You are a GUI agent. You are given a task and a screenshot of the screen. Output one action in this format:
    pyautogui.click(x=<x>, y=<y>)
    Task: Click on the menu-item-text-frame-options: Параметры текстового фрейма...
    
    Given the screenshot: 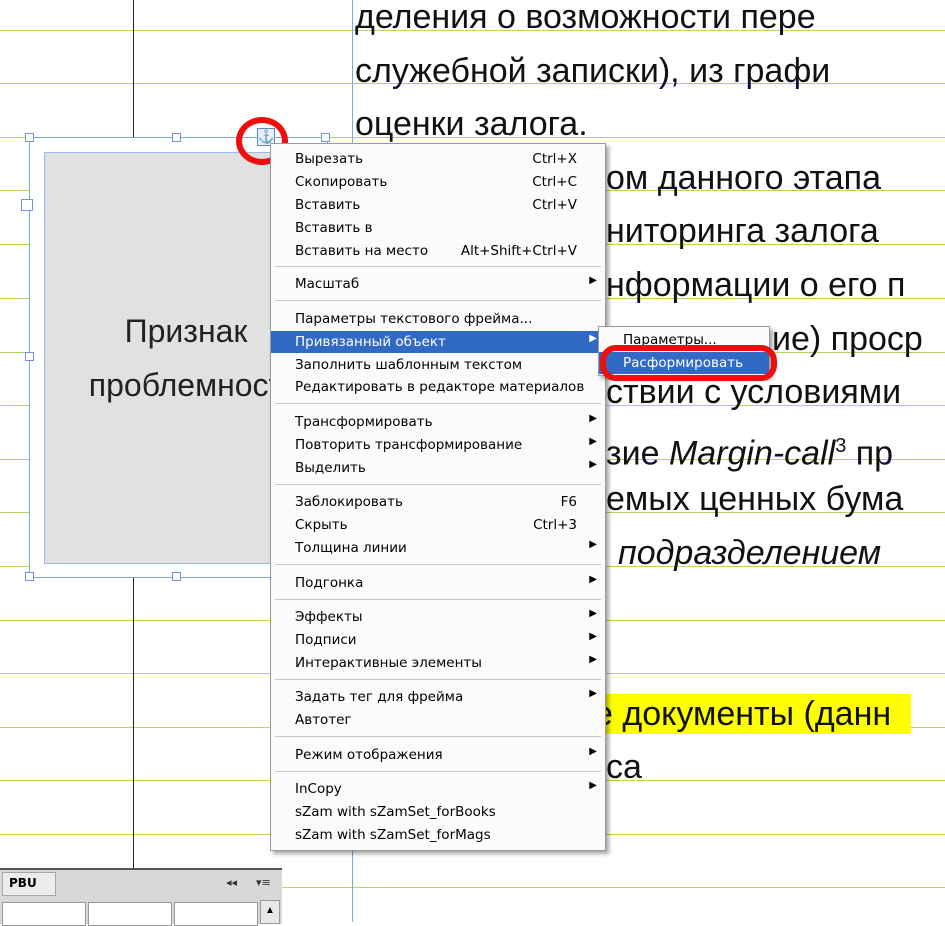 What is the action you would take?
    pyautogui.click(x=438, y=319)
    